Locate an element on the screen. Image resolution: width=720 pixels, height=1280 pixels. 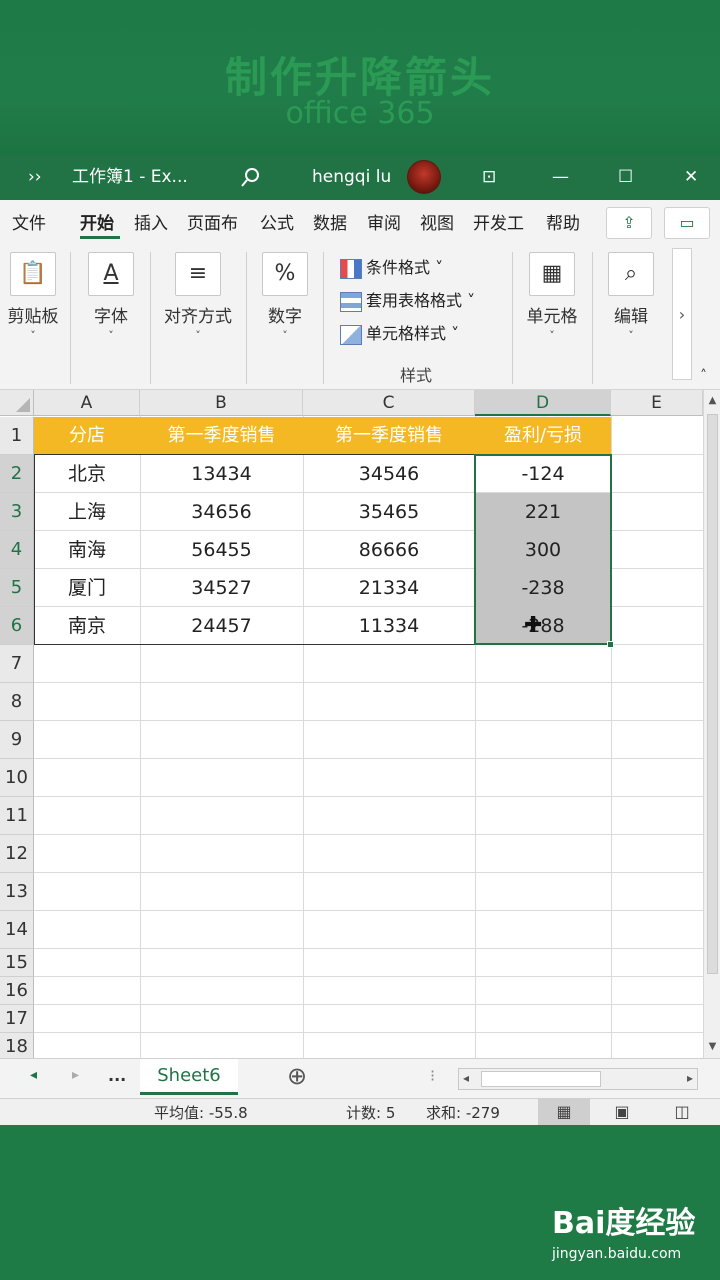
avatar is located at coordinates (424, 177).